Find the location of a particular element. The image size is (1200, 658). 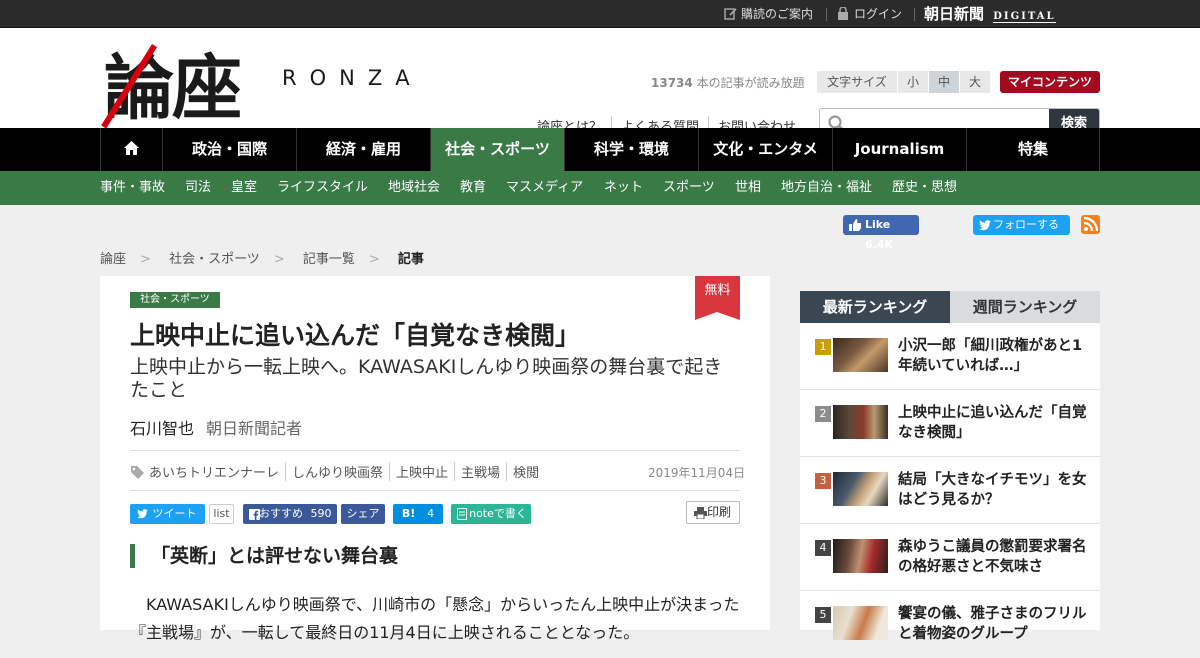

ranking-item: 2 上映中止に追い込んだ「自覚なき検閲」 is located at coordinates (950, 423).